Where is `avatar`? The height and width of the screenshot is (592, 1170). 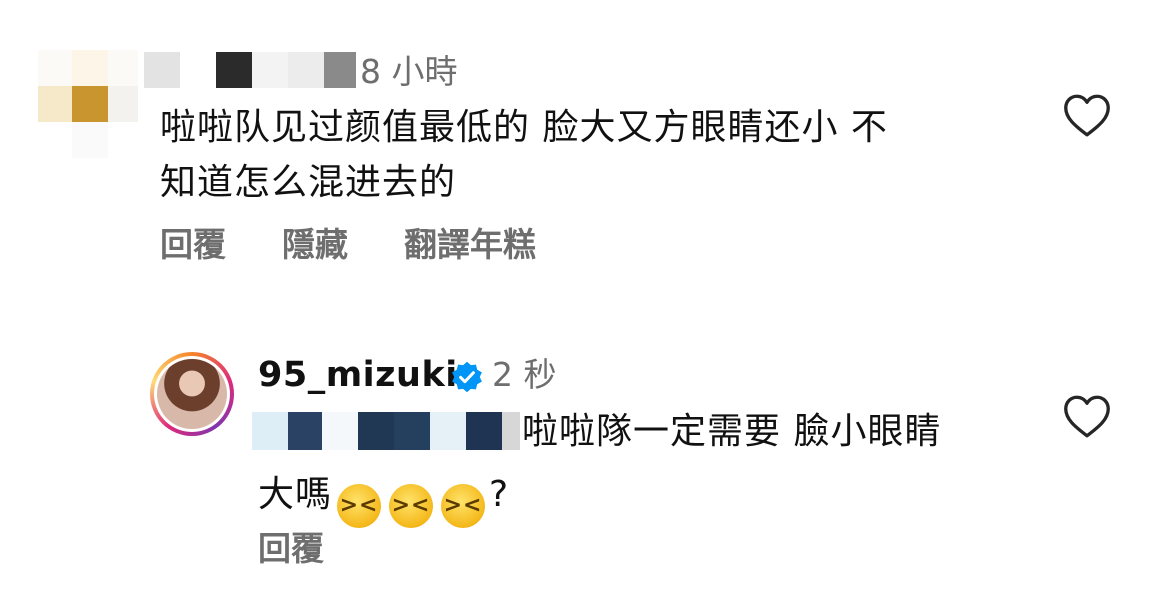
avatar is located at coordinates (192, 394).